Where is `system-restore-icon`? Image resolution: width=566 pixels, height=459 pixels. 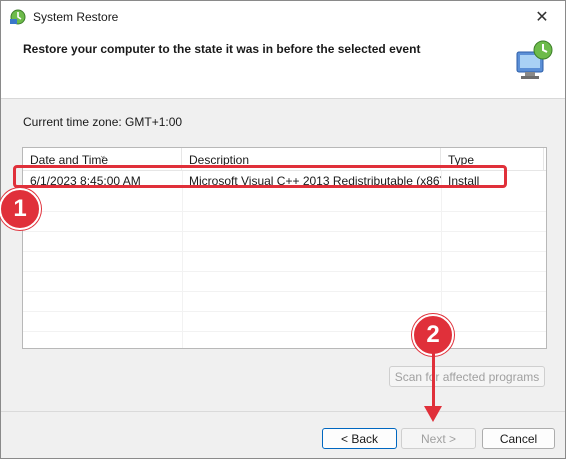 system-restore-icon is located at coordinates (18, 17).